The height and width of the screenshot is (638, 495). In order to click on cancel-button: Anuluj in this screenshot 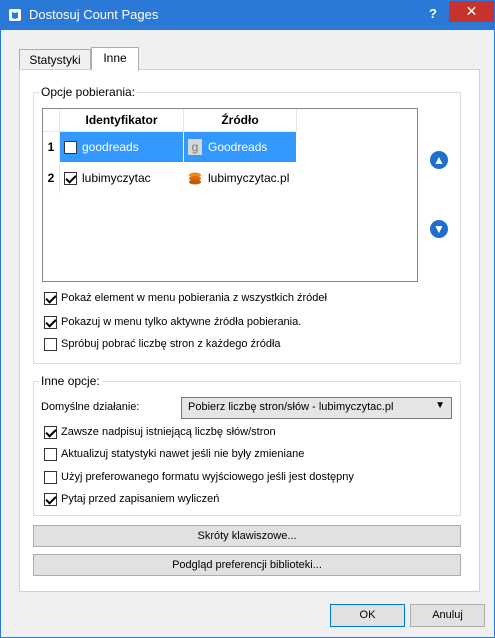, I will do `click(447, 615)`.